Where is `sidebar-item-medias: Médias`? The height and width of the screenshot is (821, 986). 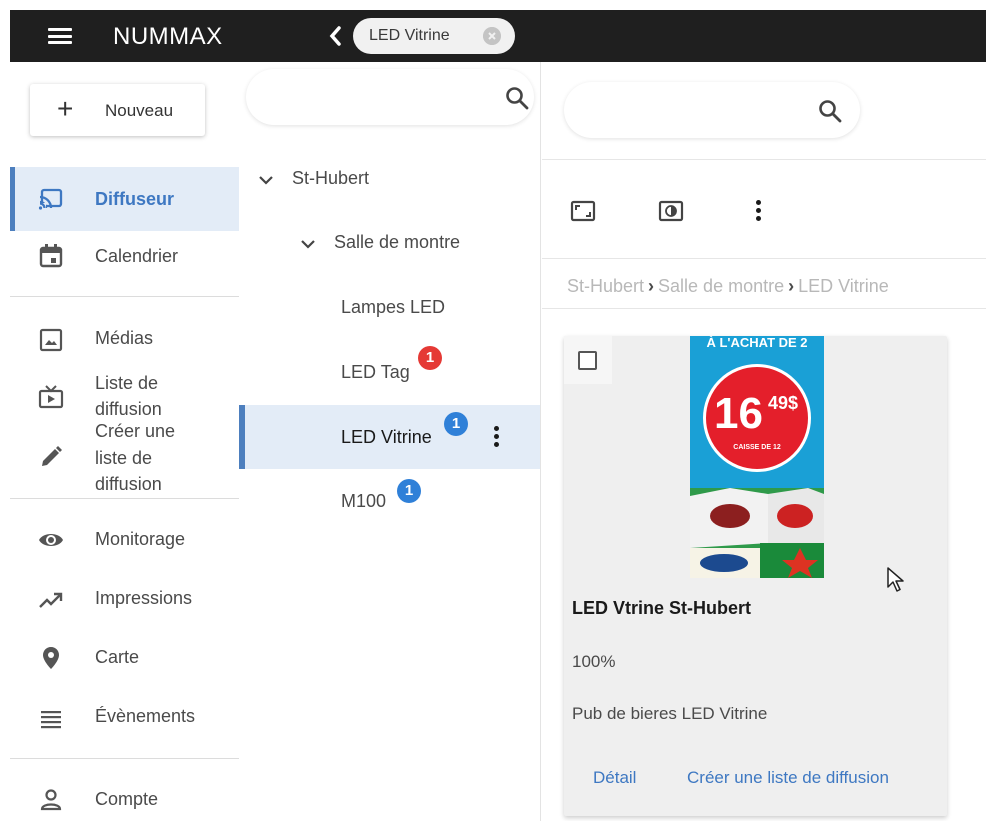
sidebar-item-medias: Médias is located at coordinates (124, 339).